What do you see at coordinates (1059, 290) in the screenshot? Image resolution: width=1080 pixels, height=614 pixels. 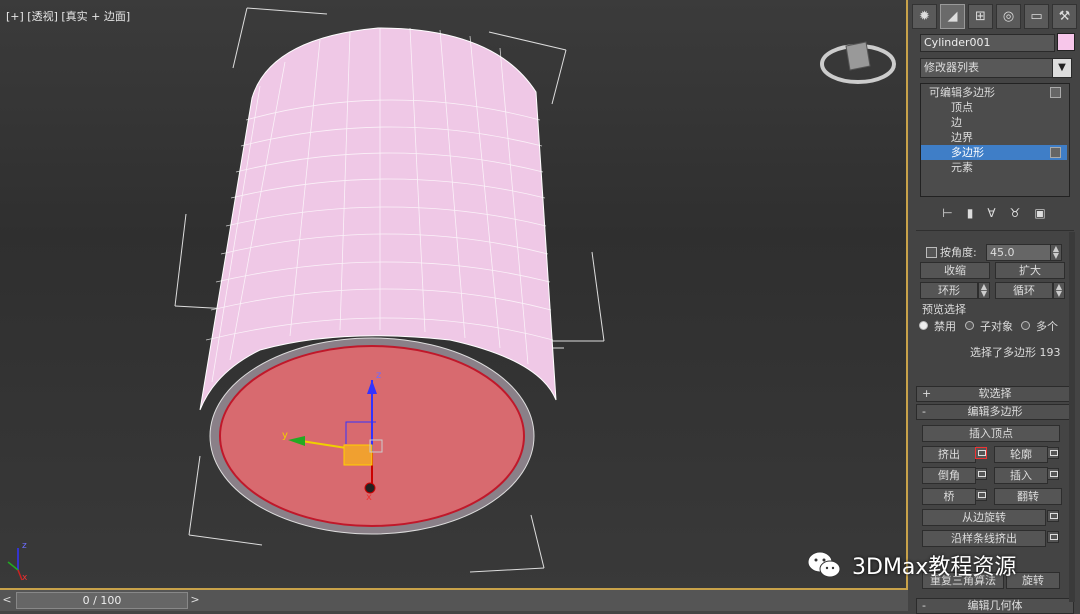 I see `loop-spinner: ▲ ▼` at bounding box center [1059, 290].